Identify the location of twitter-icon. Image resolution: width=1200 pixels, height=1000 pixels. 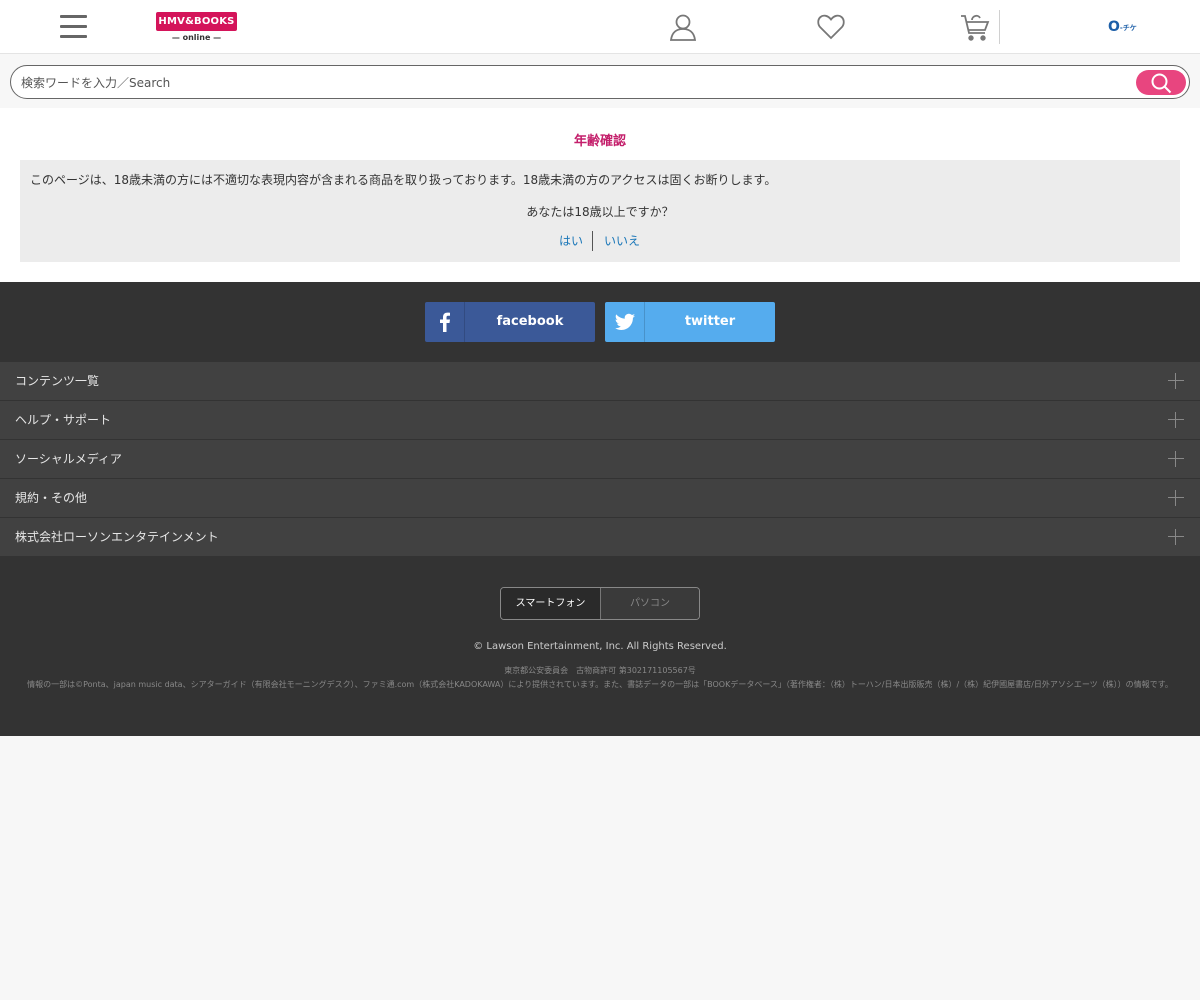
(625, 322).